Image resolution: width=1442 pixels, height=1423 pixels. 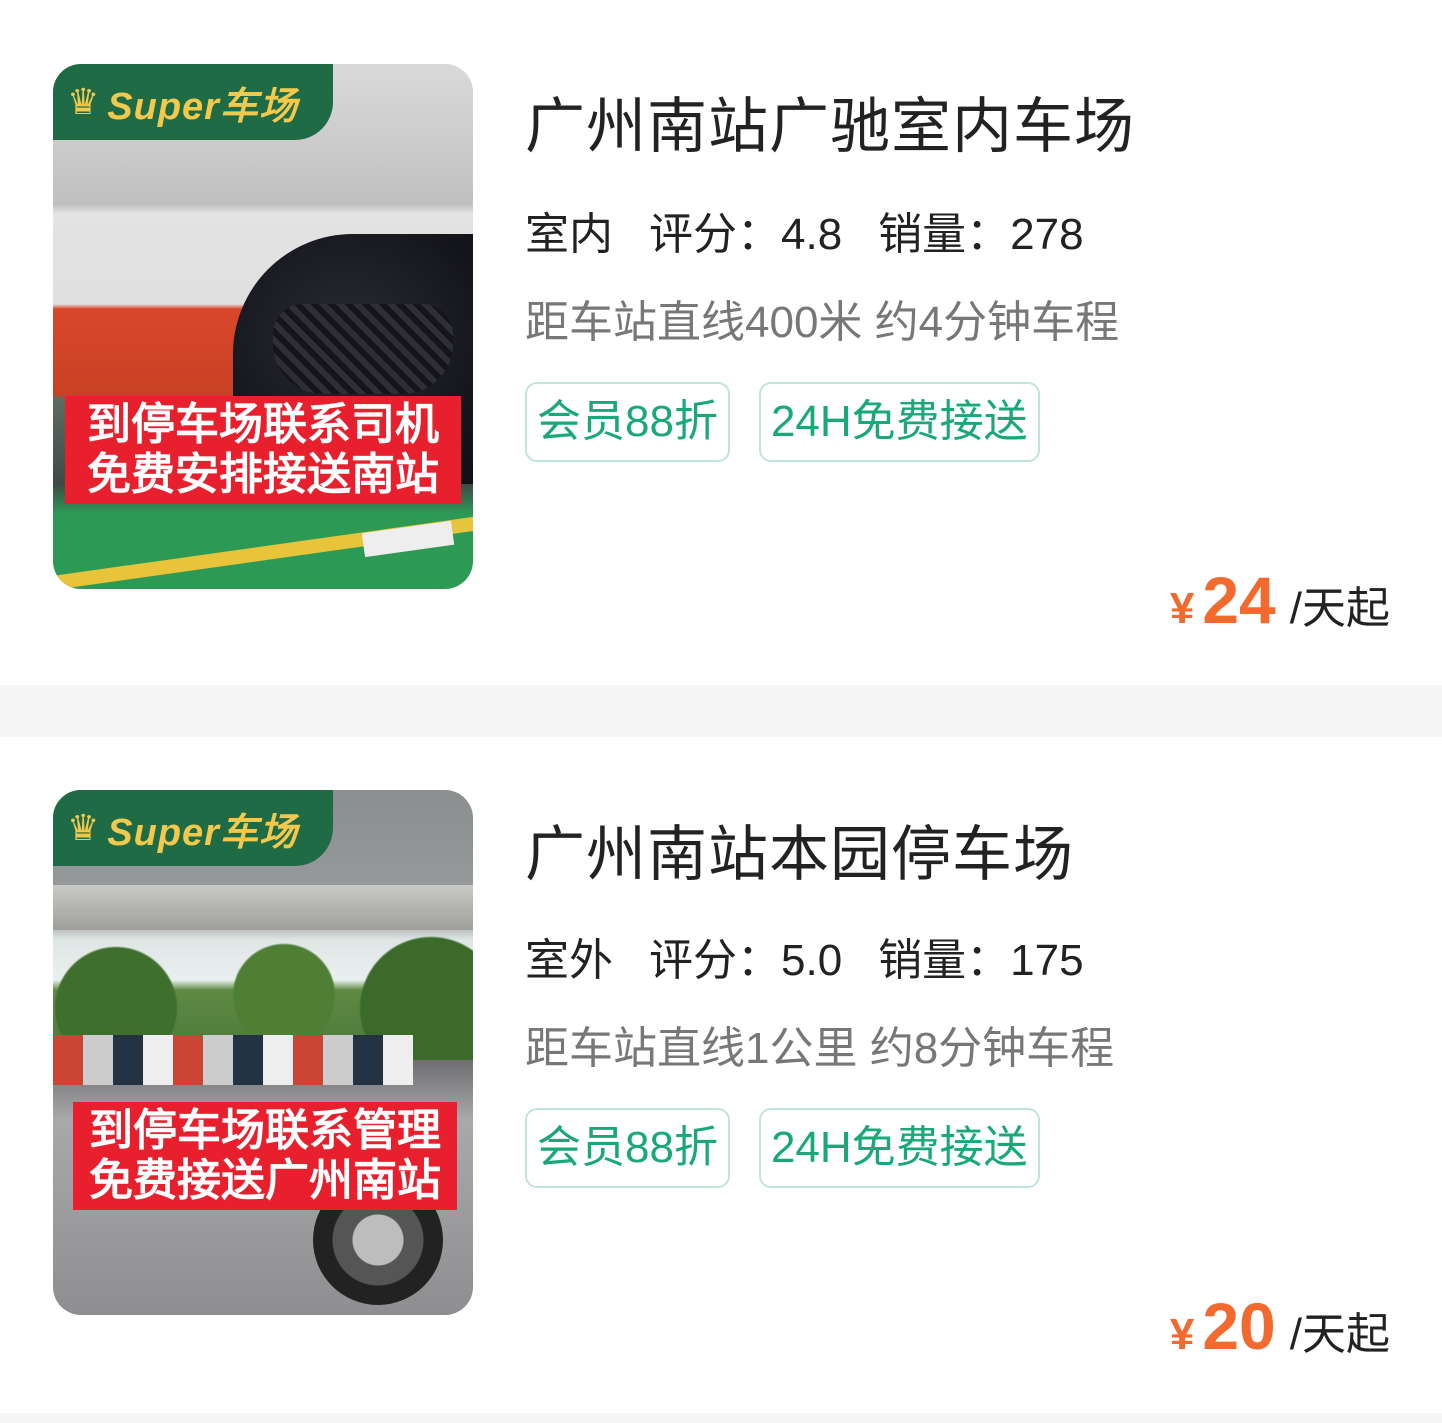 What do you see at coordinates (1280, 1326) in the screenshot?
I see `price: ¥ 20 /天起` at bounding box center [1280, 1326].